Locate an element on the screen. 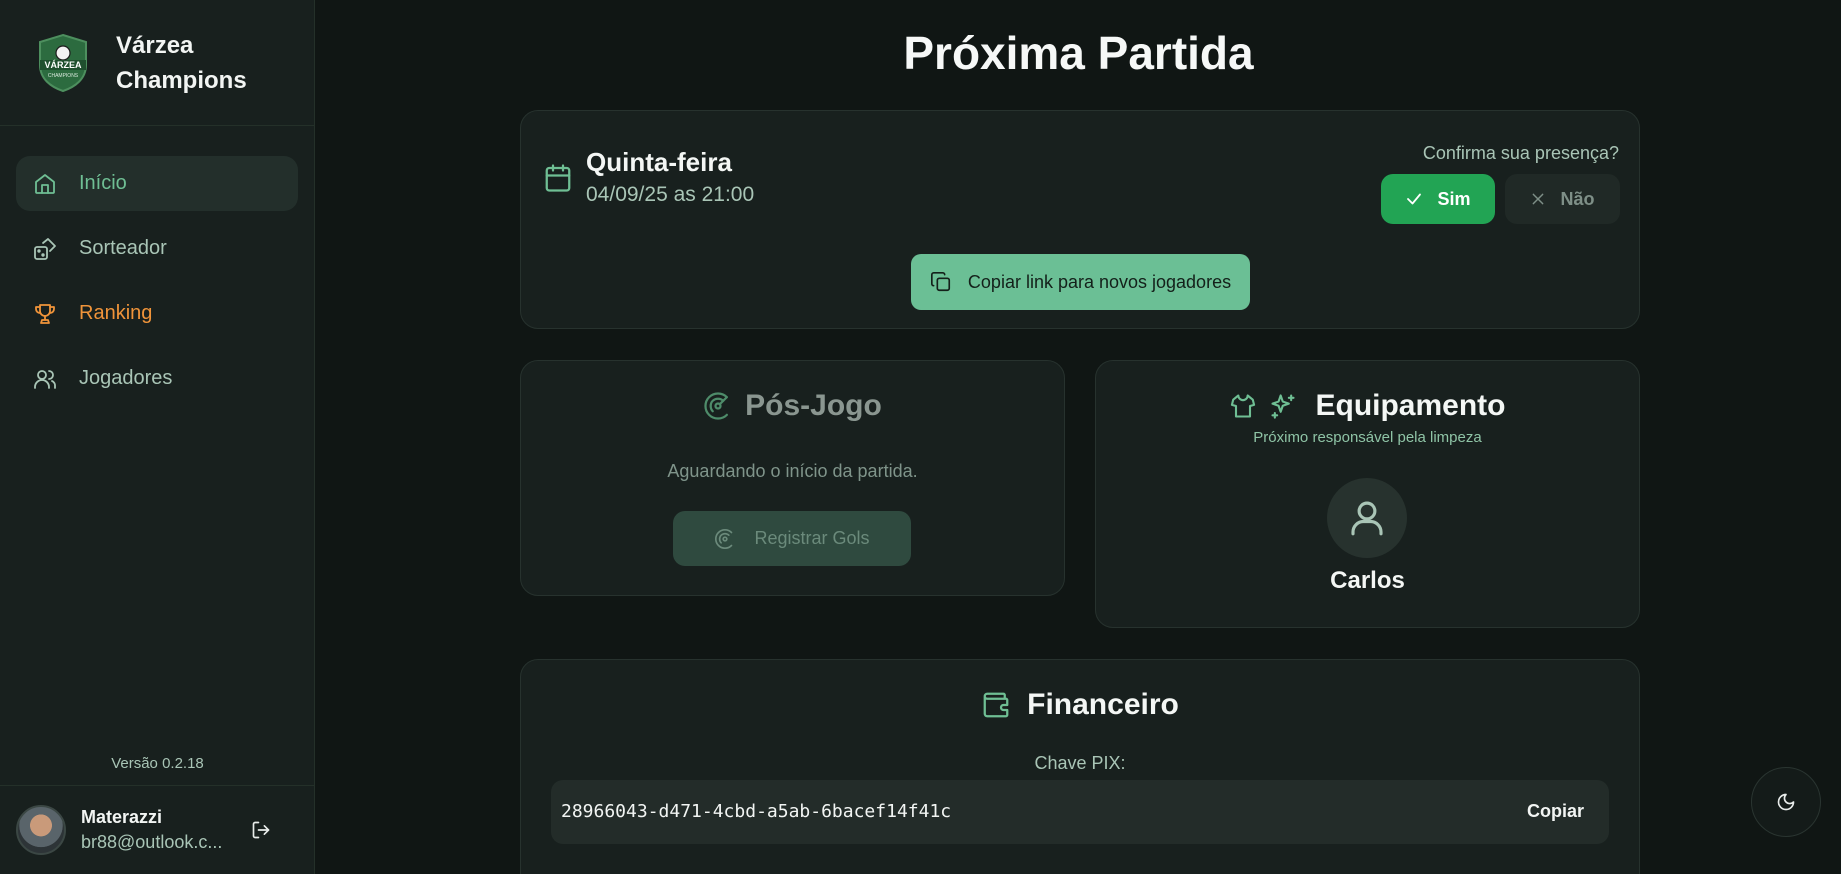 This screenshot has height=874, width=1841. finance-header: Financeiro is located at coordinates (1080, 705).